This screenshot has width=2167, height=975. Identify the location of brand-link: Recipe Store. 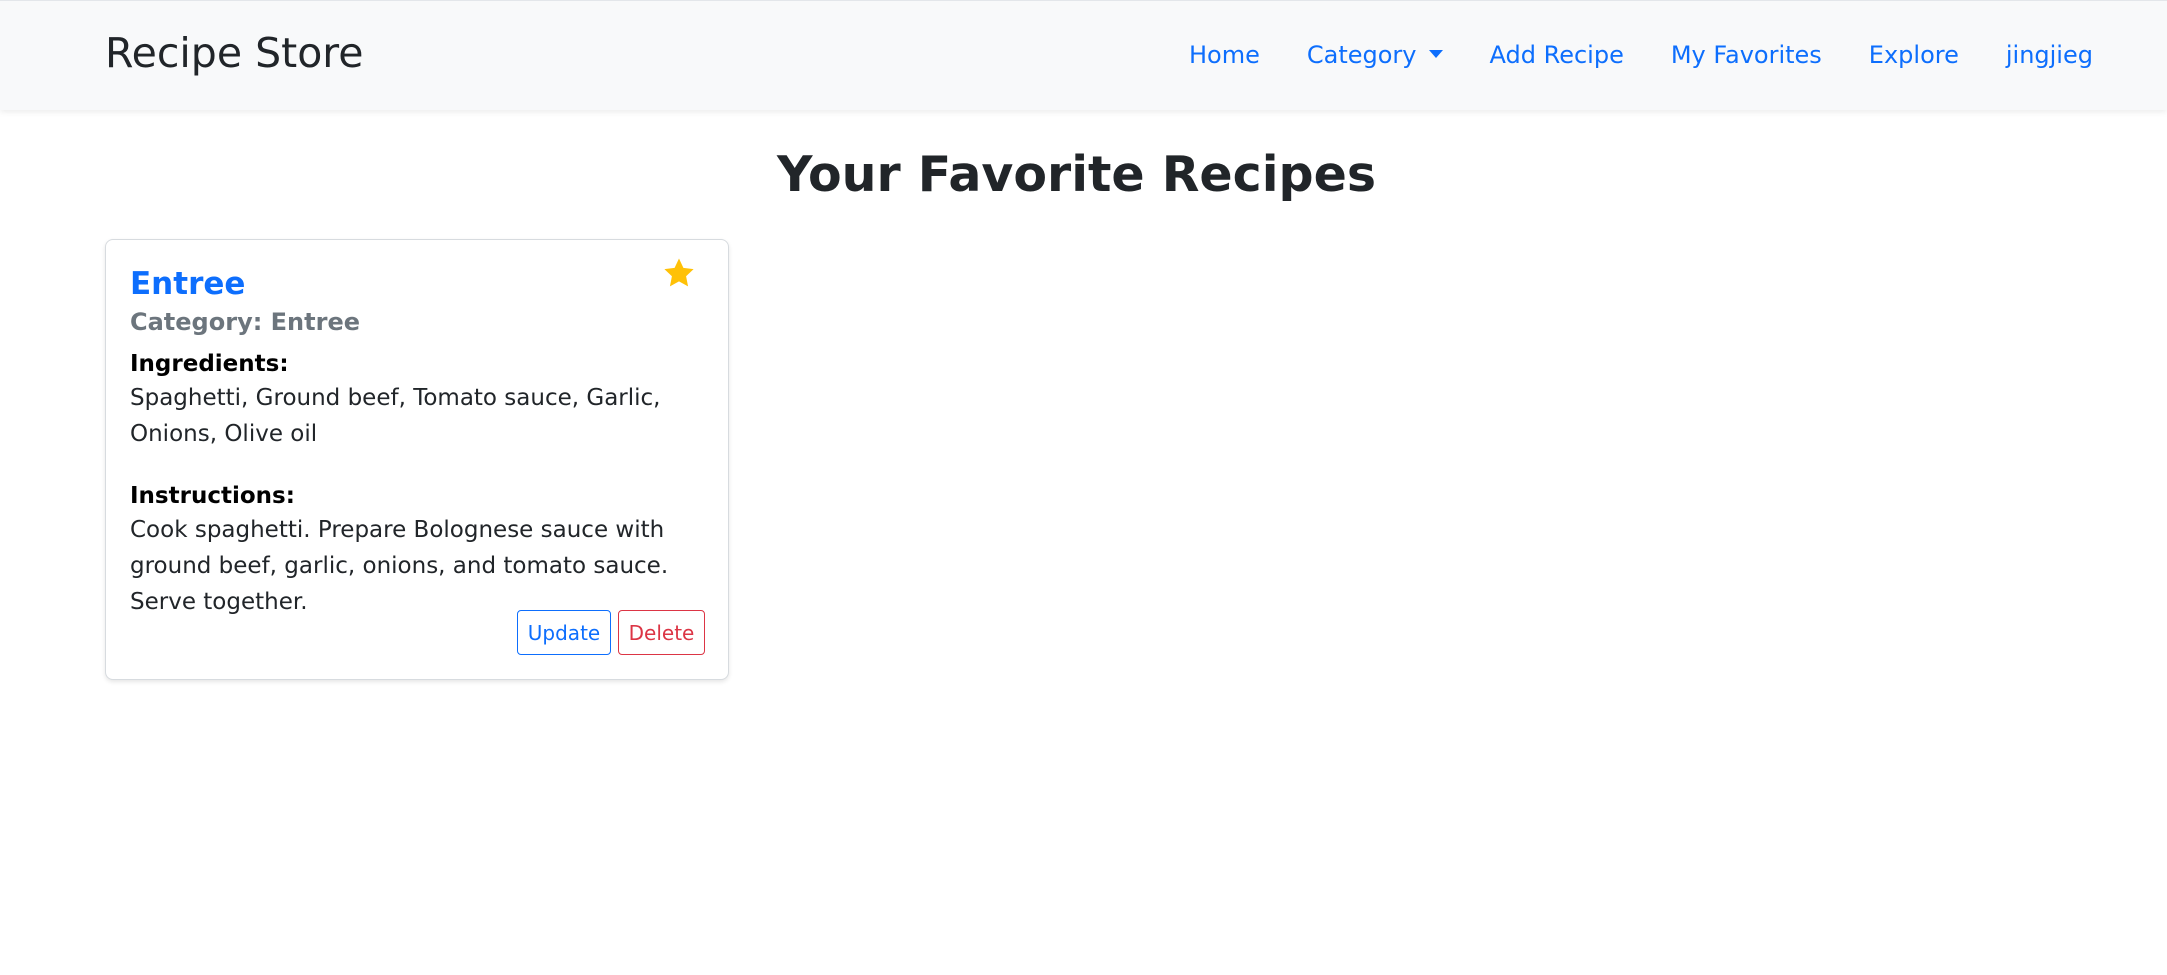
(234, 53).